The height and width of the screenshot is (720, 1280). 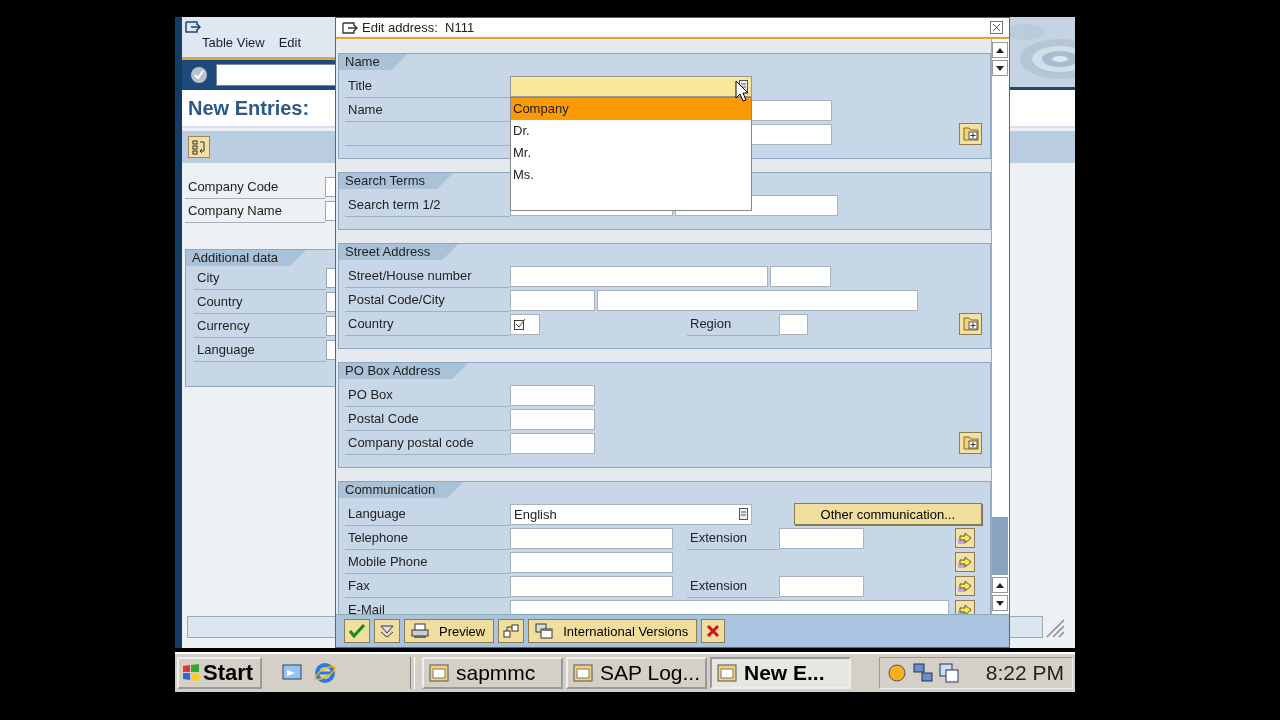 I want to click on taskbar-button: sapmmc, so click(x=492, y=673).